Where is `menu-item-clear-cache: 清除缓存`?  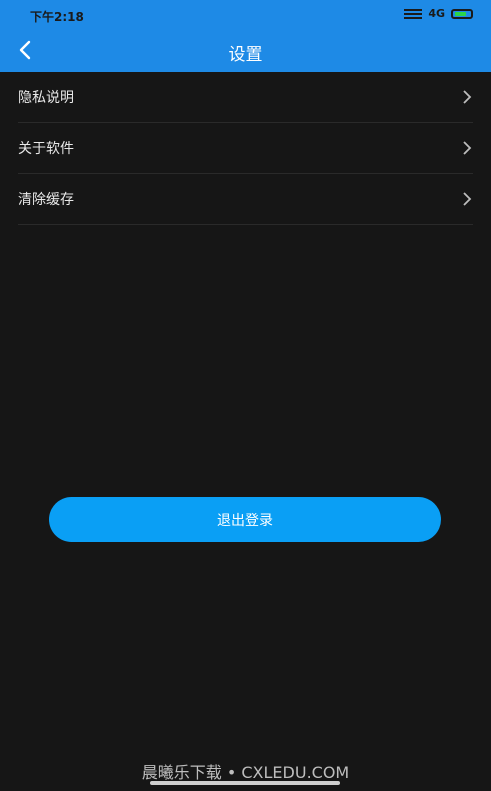
menu-item-clear-cache: 清除缓存 is located at coordinates (245, 199).